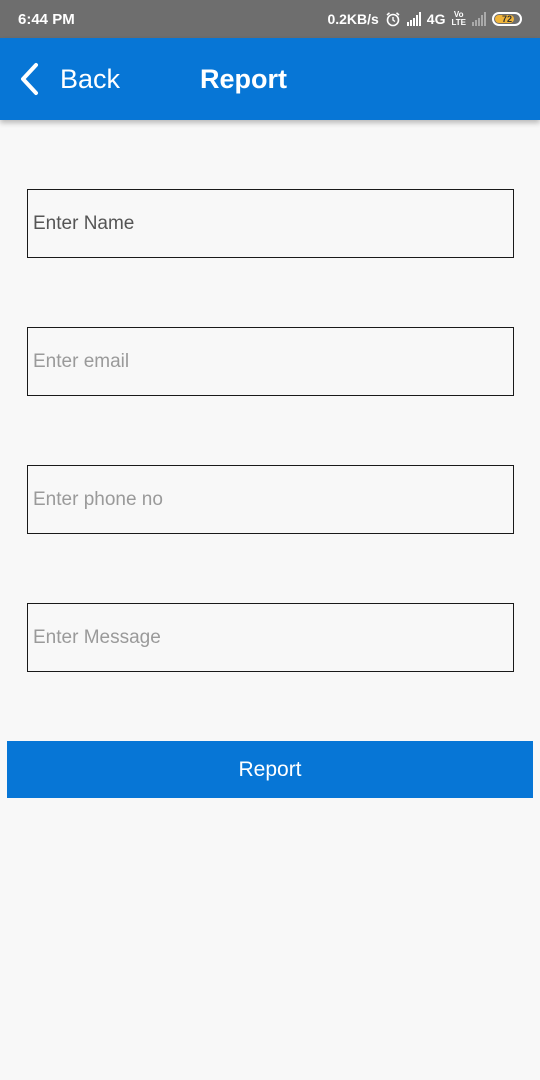 Image resolution: width=540 pixels, height=1080 pixels. I want to click on network-type: 4G, so click(436, 19).